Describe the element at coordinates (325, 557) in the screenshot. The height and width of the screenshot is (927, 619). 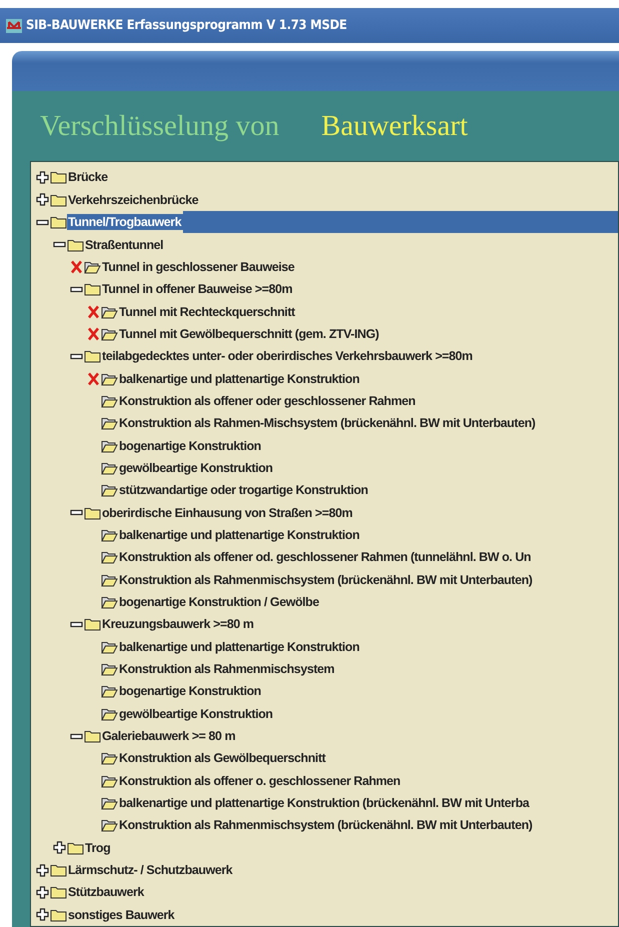
I see `tree-item: Konstruktion als offener od. geschlossener Rahmen (tunnelähnl. BW o. Un` at that location.